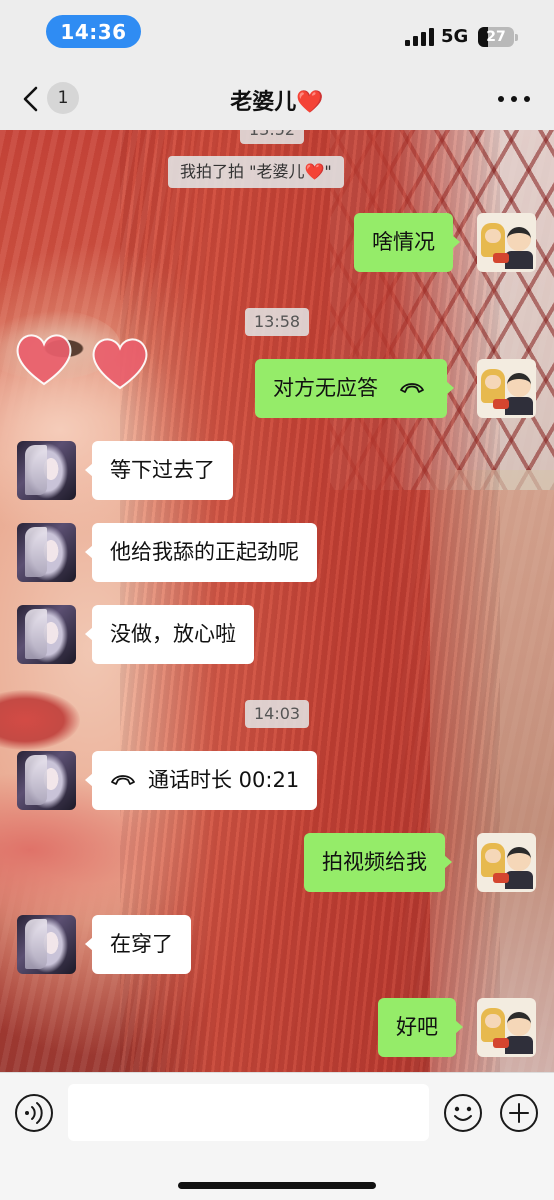 The height and width of the screenshot is (1200, 554). What do you see at coordinates (325, 388) in the screenshot?
I see `call-status-text: 对方无应答` at bounding box center [325, 388].